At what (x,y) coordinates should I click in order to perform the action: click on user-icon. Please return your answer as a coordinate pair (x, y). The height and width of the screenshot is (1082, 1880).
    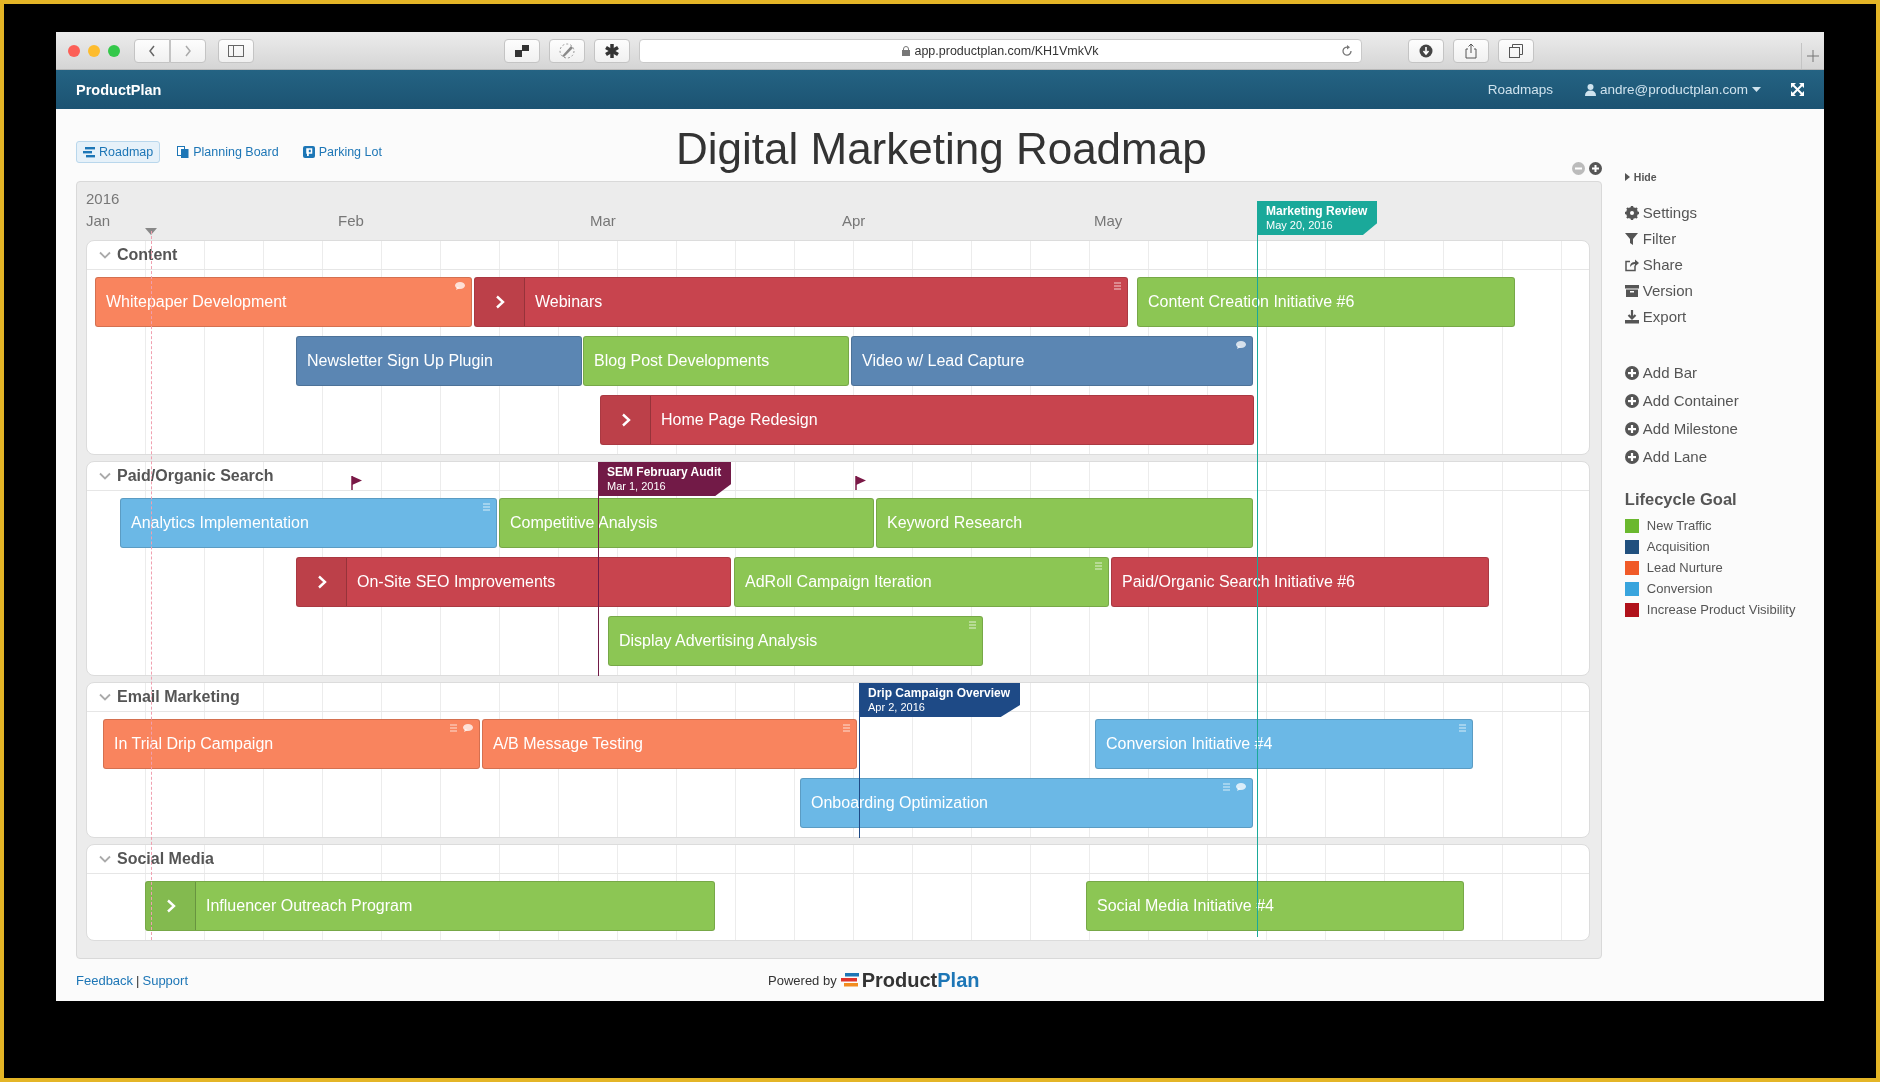
    Looking at the image, I should click on (1590, 89).